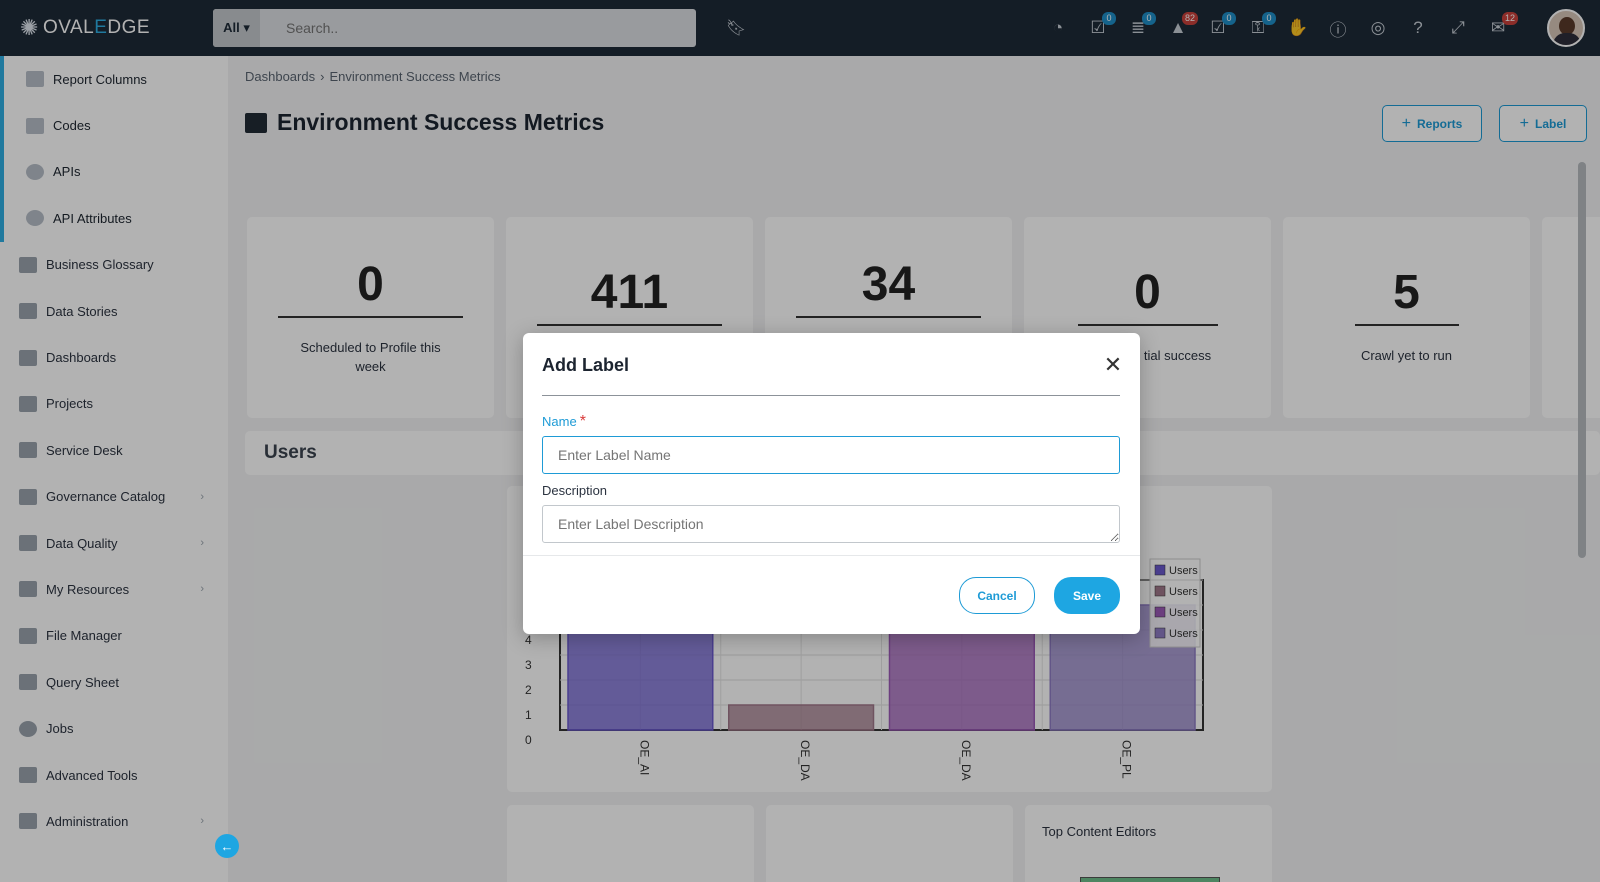 The image size is (1600, 882). I want to click on collapse-sidebar-button: ←, so click(227, 846).